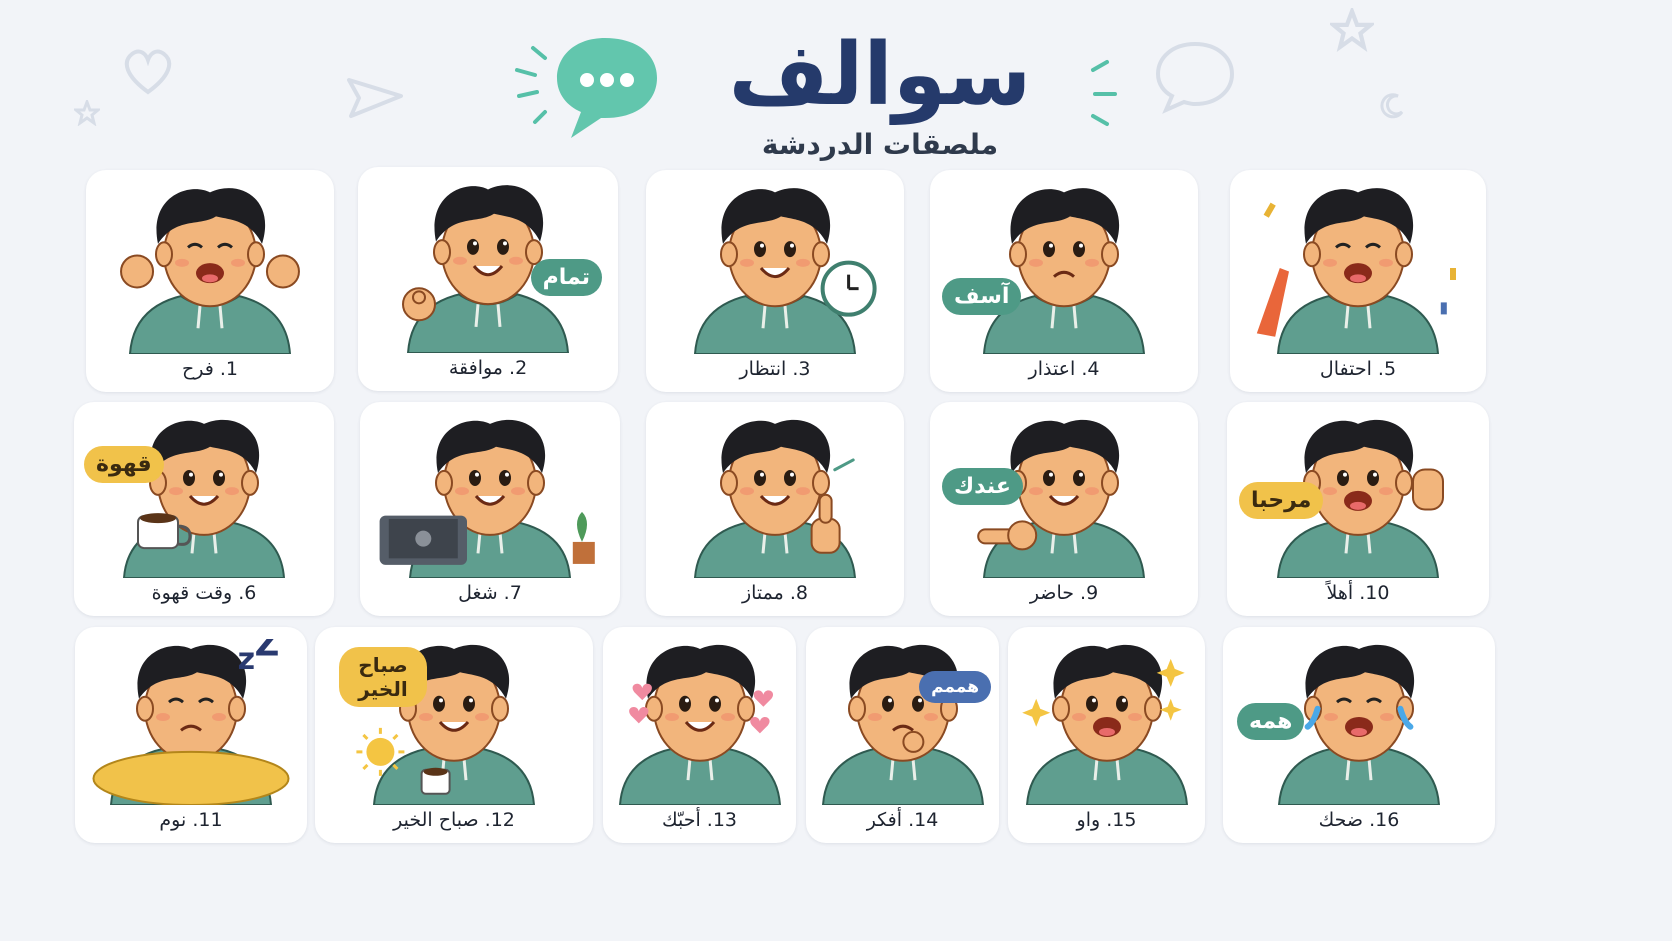 The image size is (1672, 941). I want to click on sticker-label: 4. اعتذار, so click(1064, 369).